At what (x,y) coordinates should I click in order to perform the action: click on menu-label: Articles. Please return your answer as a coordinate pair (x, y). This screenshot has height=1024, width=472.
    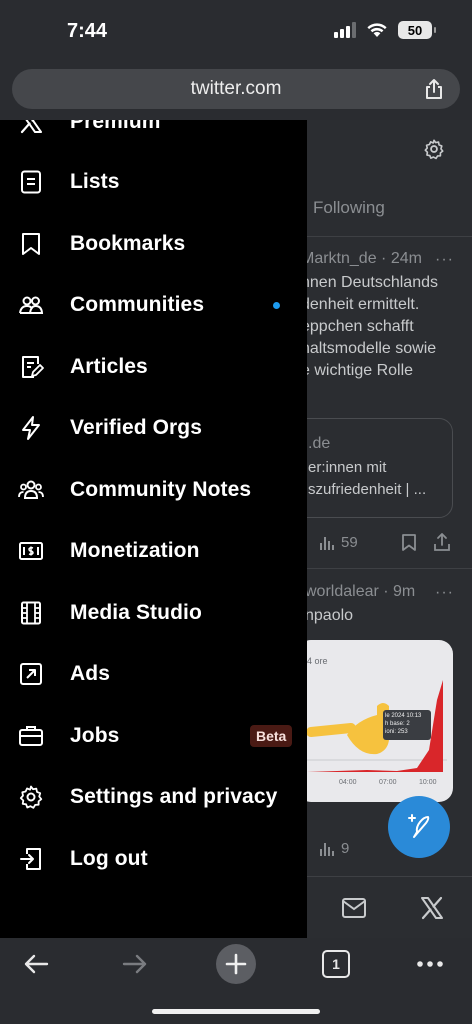
    Looking at the image, I should click on (109, 366).